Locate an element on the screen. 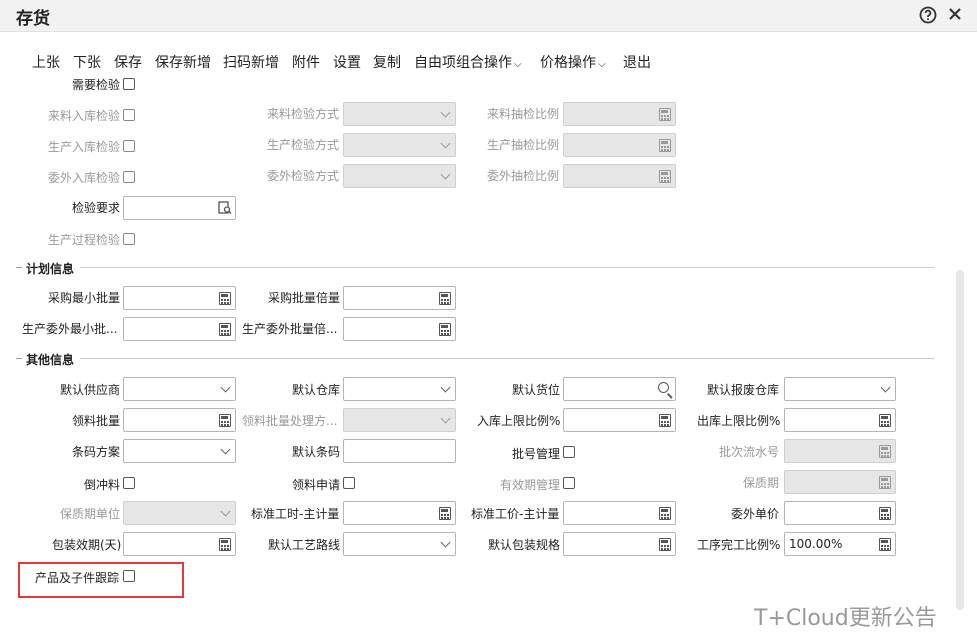 The image size is (977, 637). batch-mgmt-checkbox is located at coordinates (569, 452).